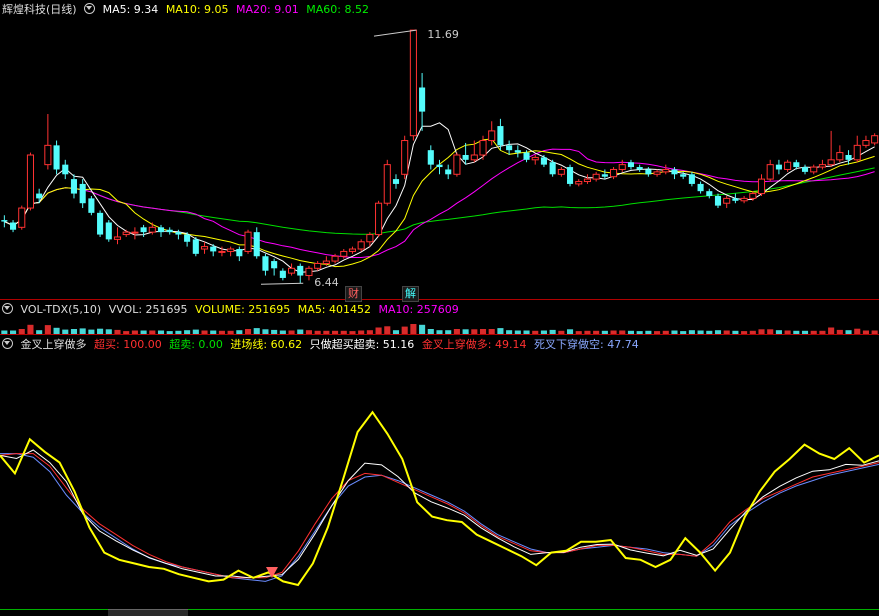  Describe the element at coordinates (334, 309) in the screenshot. I see `vol-ma5-readout: MA5: 401452` at that location.